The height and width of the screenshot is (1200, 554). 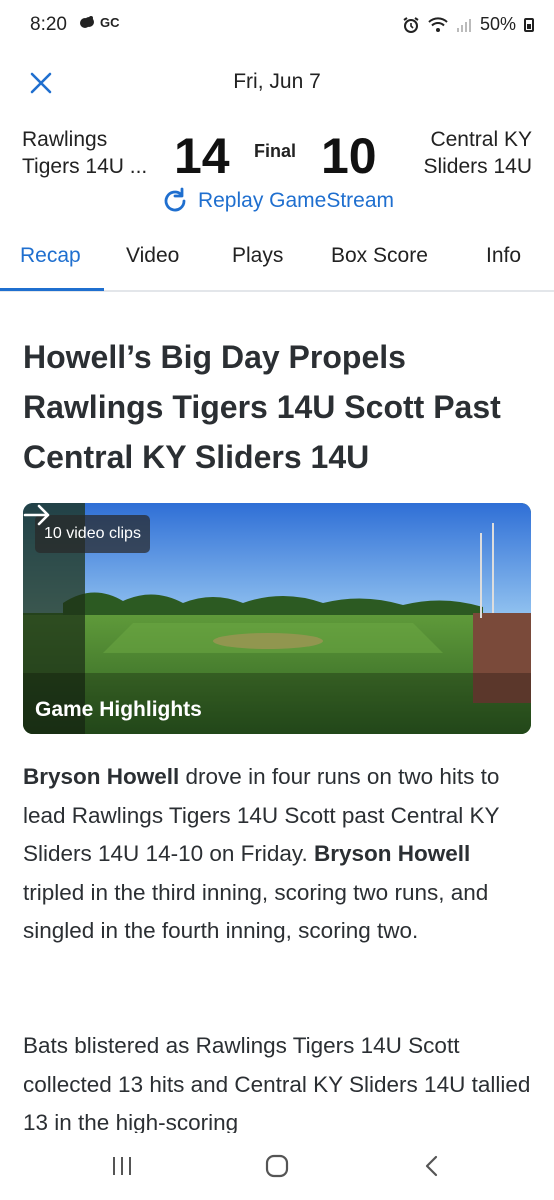 I want to click on status-right: 50%, so click(x=468, y=24).